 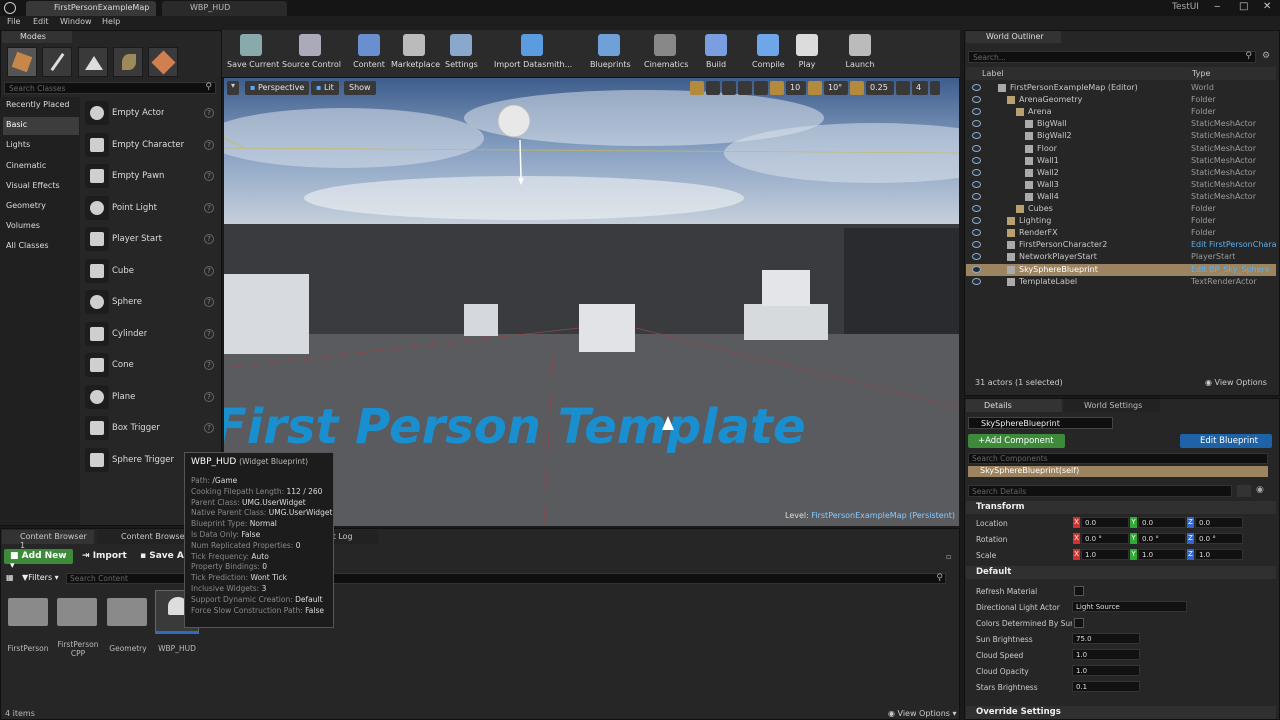 What do you see at coordinates (1243, 6) in the screenshot?
I see `maximize-icon: □` at bounding box center [1243, 6].